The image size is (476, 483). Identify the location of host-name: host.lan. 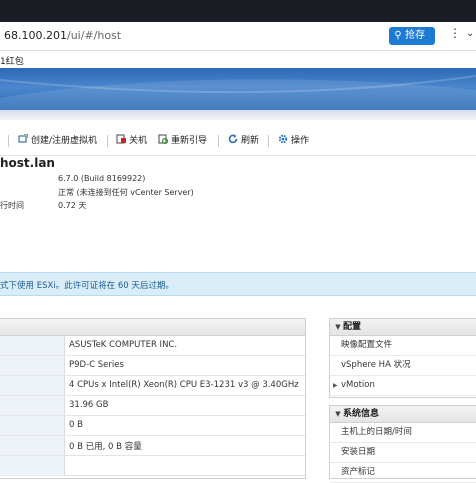
(27, 163).